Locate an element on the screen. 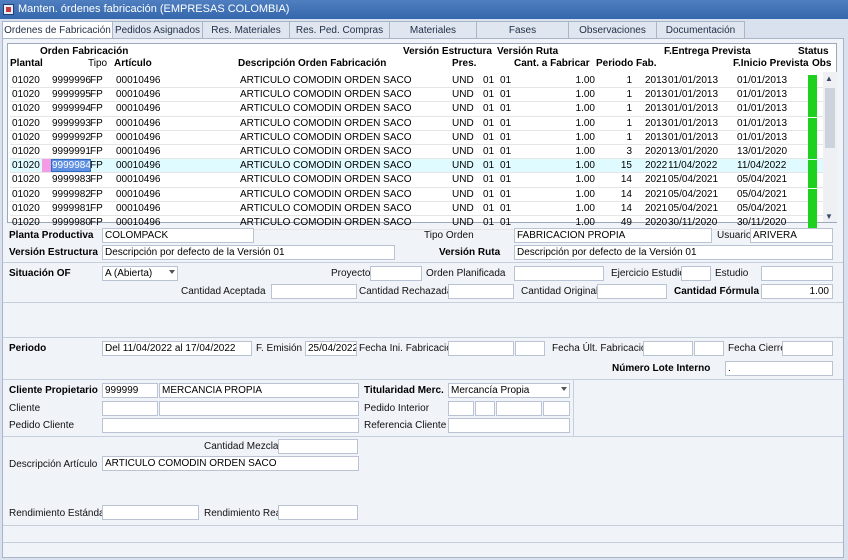 The image size is (848, 560). fecha-cierre-field is located at coordinates (807, 348).